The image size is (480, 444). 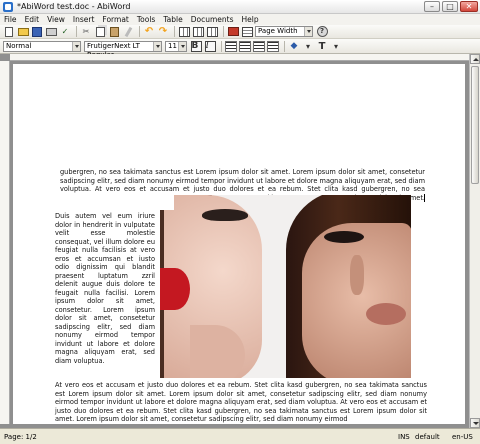 I want to click on align-center-button, so click(x=245, y=46).